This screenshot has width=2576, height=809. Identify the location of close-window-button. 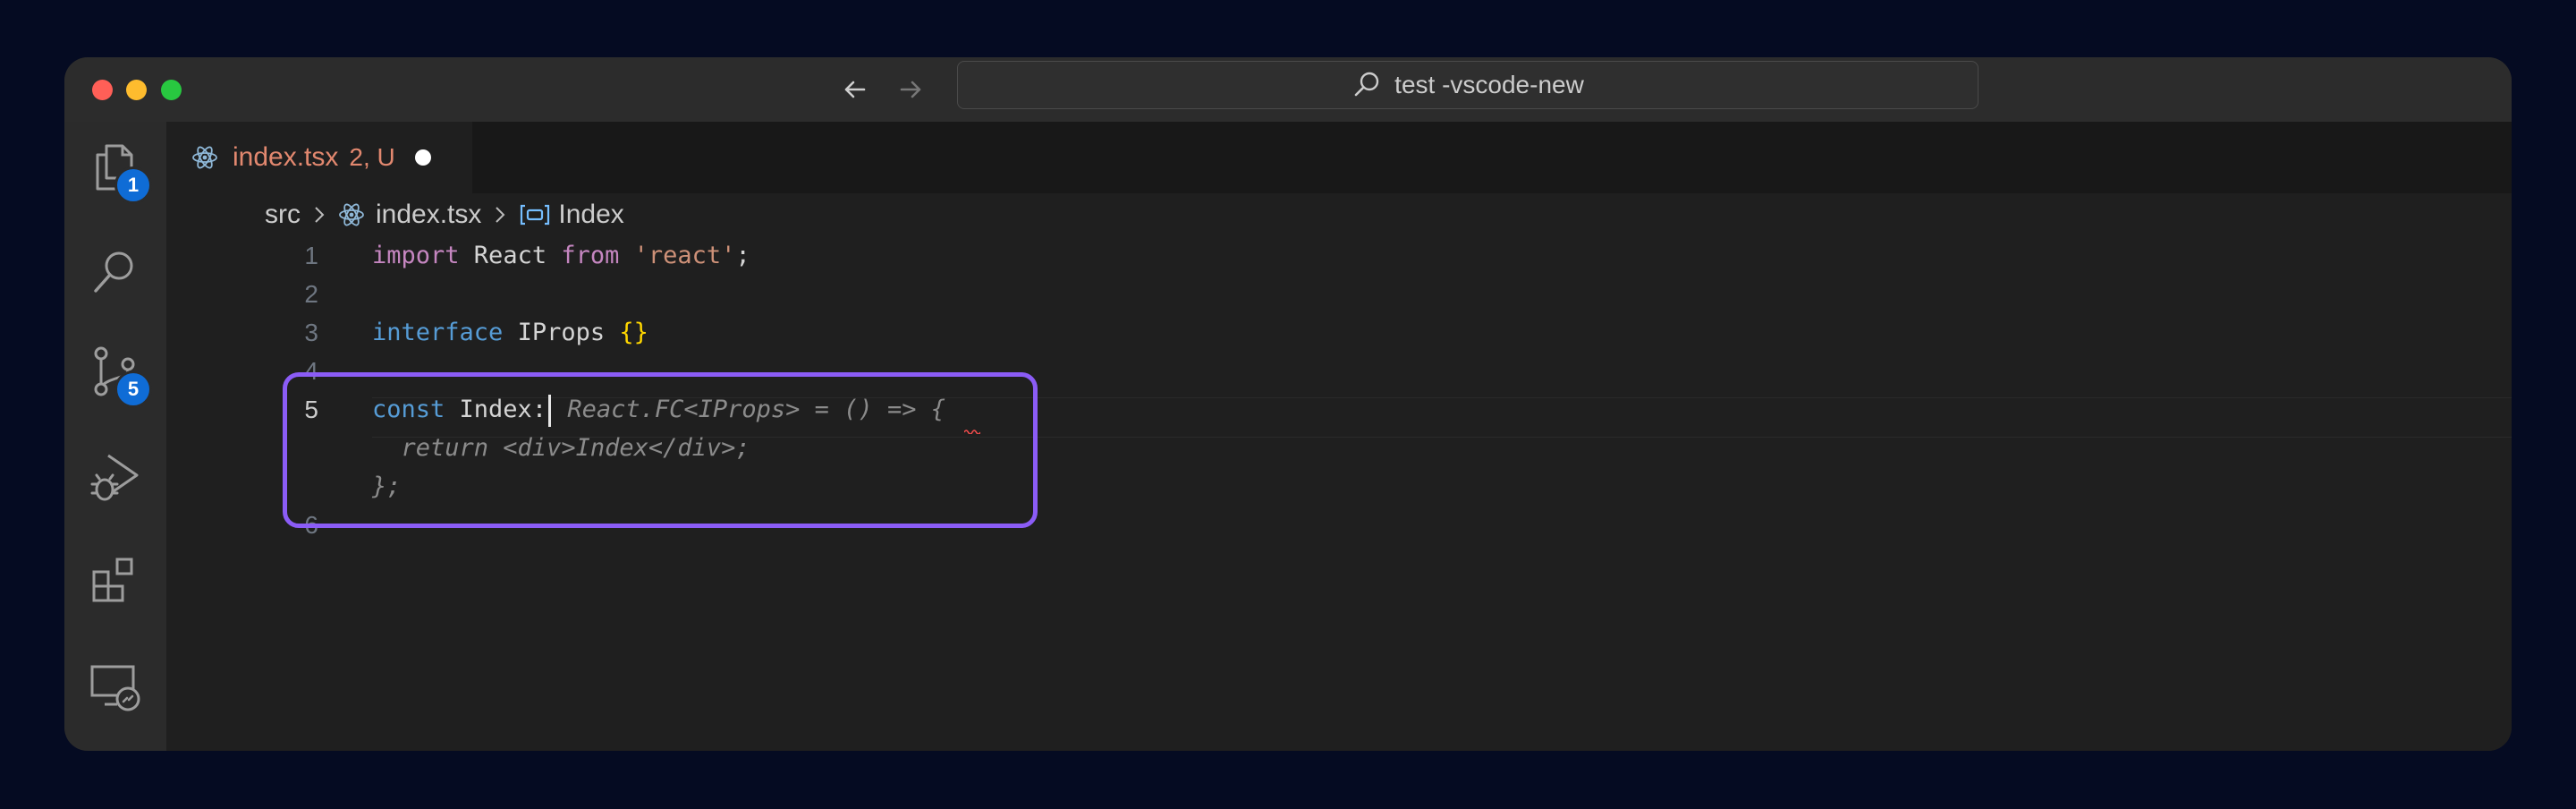
(102, 90).